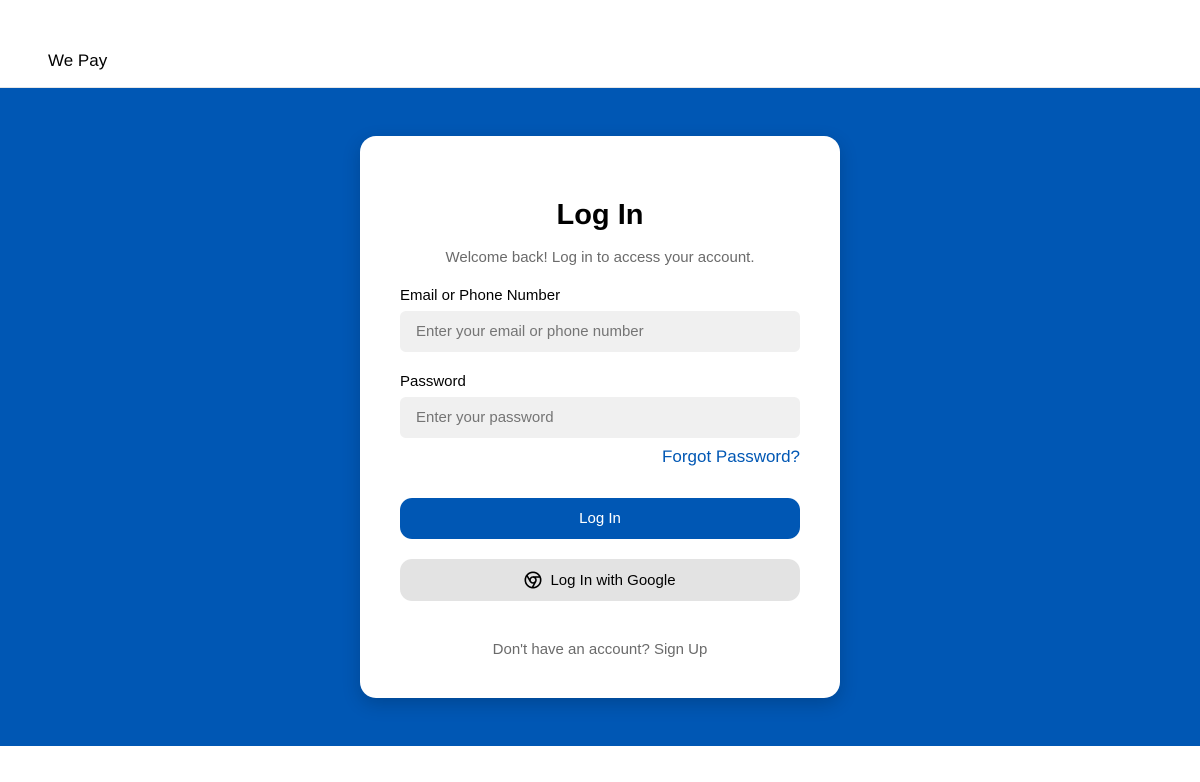  What do you see at coordinates (77, 61) in the screenshot?
I see `brand-logo: We Pay` at bounding box center [77, 61].